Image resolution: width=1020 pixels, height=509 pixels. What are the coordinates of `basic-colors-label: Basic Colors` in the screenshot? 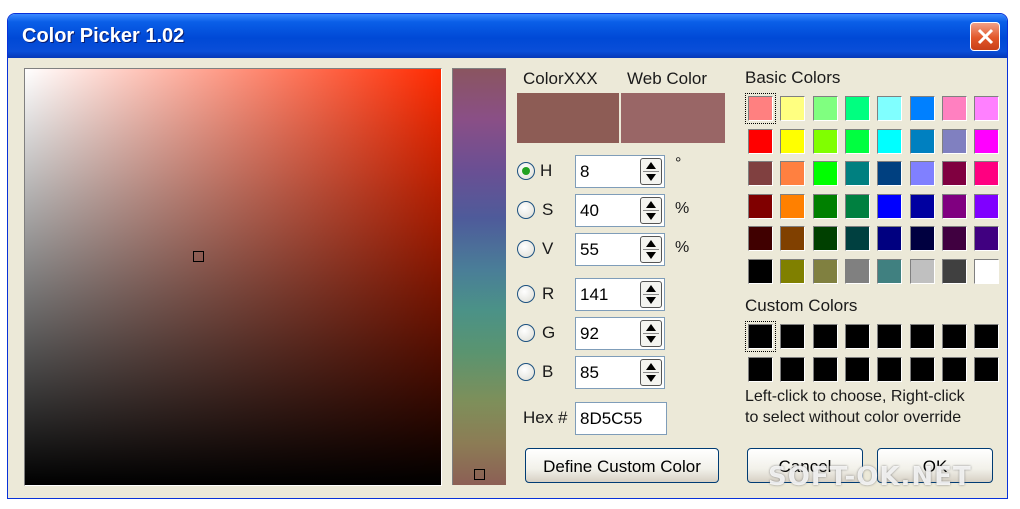 It's located at (793, 77).